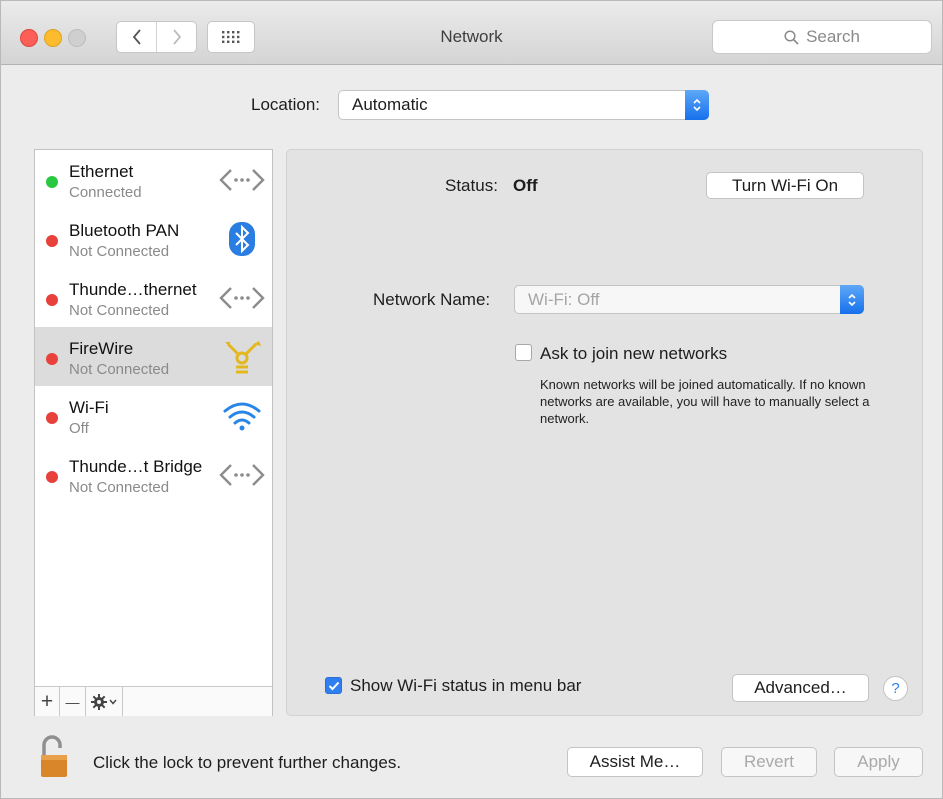  Describe the element at coordinates (466, 685) in the screenshot. I see `show-wifi-status-label: Show Wi-Fi status in menu bar` at that location.